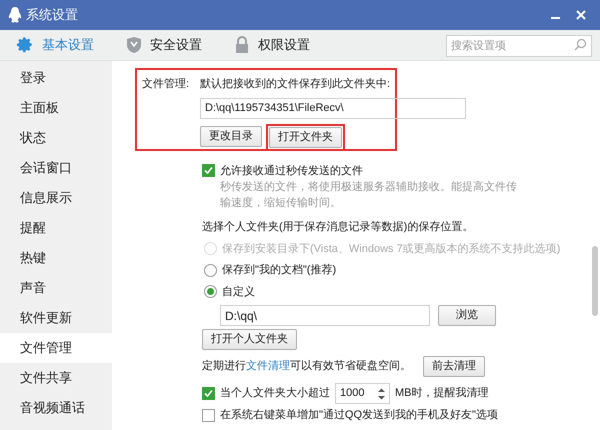 Image resolution: width=600 pixels, height=430 pixels. What do you see at coordinates (580, 44) in the screenshot?
I see `search-icon` at bounding box center [580, 44].